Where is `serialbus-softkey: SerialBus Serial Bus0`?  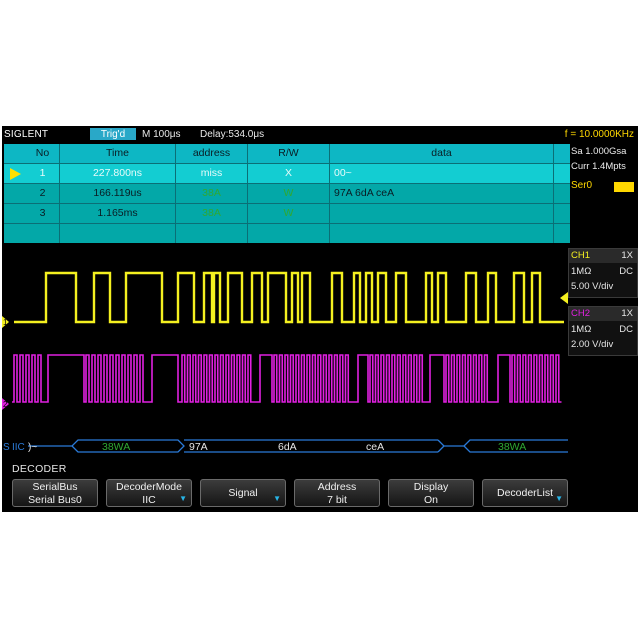
serialbus-softkey: SerialBus Serial Bus0 is located at coordinates (55, 493).